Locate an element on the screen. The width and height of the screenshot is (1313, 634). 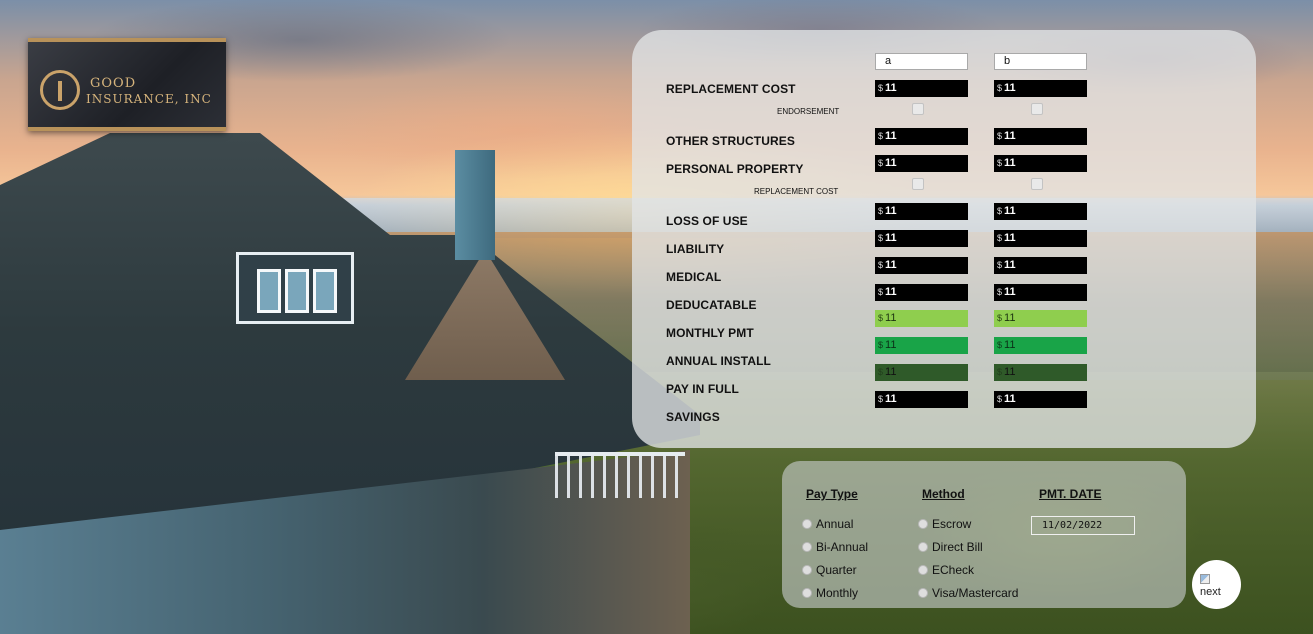
pmt-date-heading: PMT. DATE is located at coordinates (1070, 494).